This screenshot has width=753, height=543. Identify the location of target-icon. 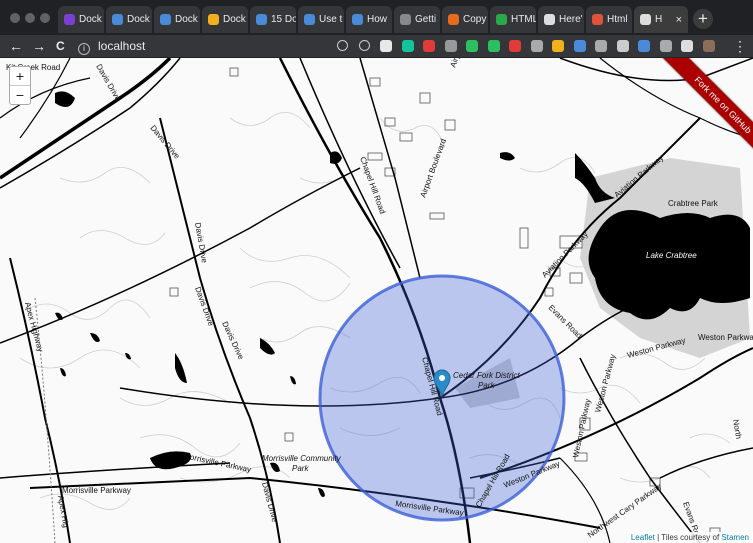
(342, 45).